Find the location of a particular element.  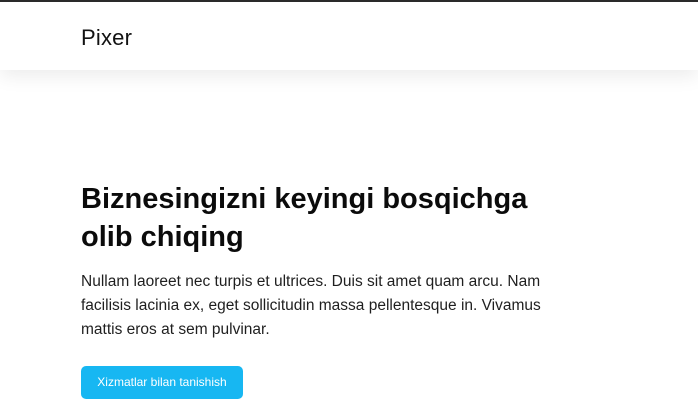

site-logo: Pixer is located at coordinates (106, 38).